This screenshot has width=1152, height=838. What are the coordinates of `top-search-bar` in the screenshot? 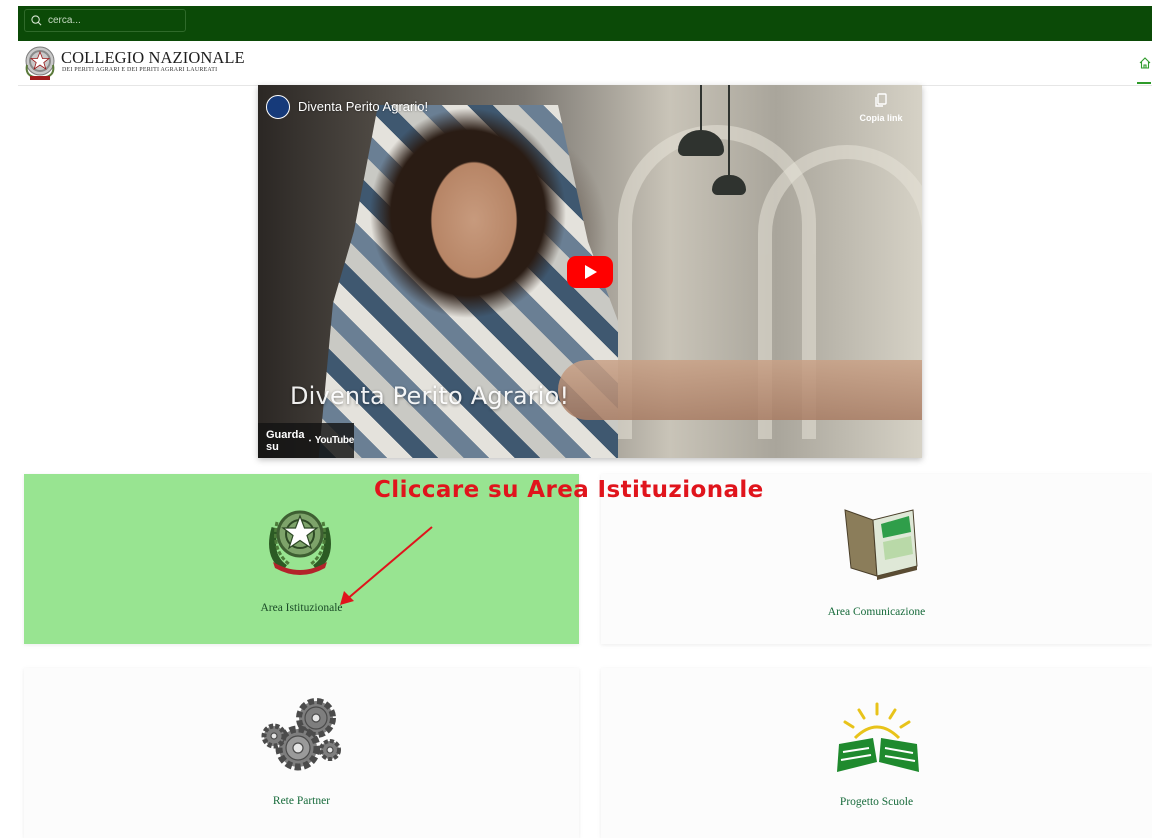 It's located at (585, 23).